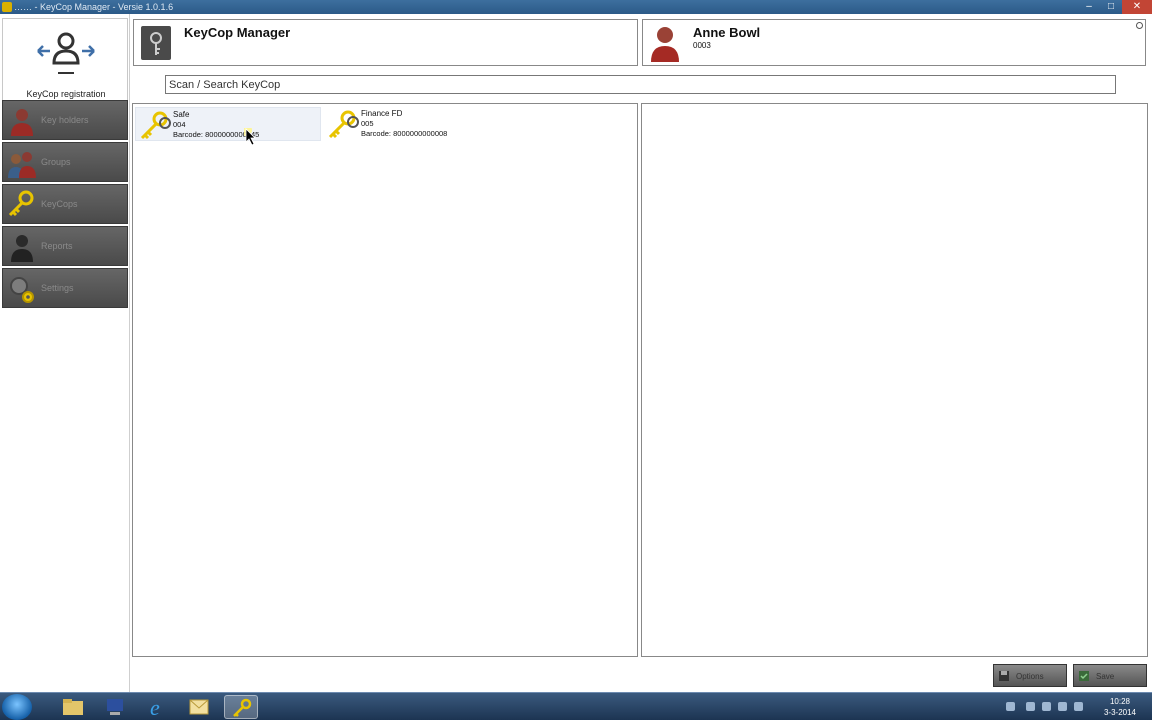 The width and height of the screenshot is (1152, 720). Describe the element at coordinates (250, 137) in the screenshot. I see `mouse-cursor-icon` at that location.